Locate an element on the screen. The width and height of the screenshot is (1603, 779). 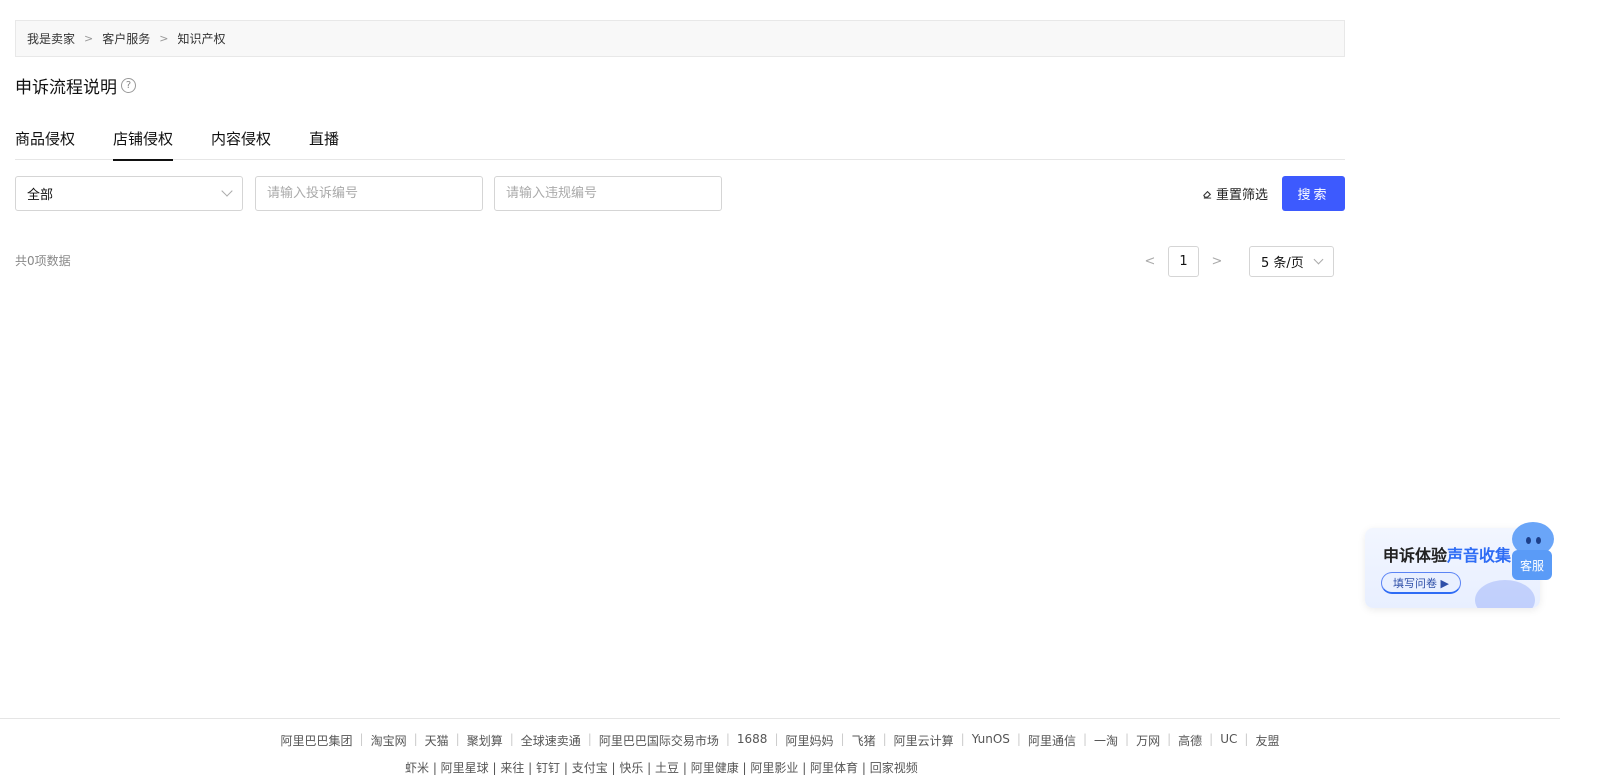
footer-link: 一淘 is located at coordinates (1106, 740).